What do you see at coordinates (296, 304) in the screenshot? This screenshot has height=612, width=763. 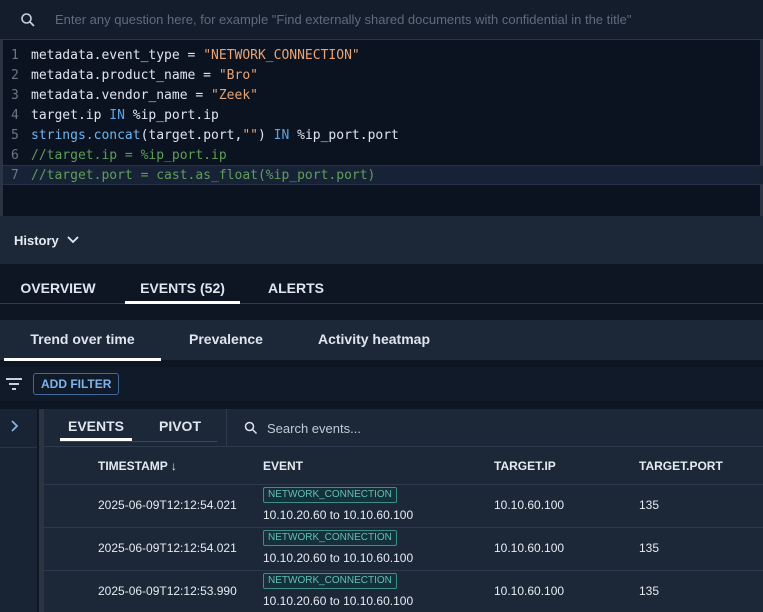 I see `tab-alerts: ALERTS (0)` at bounding box center [296, 304].